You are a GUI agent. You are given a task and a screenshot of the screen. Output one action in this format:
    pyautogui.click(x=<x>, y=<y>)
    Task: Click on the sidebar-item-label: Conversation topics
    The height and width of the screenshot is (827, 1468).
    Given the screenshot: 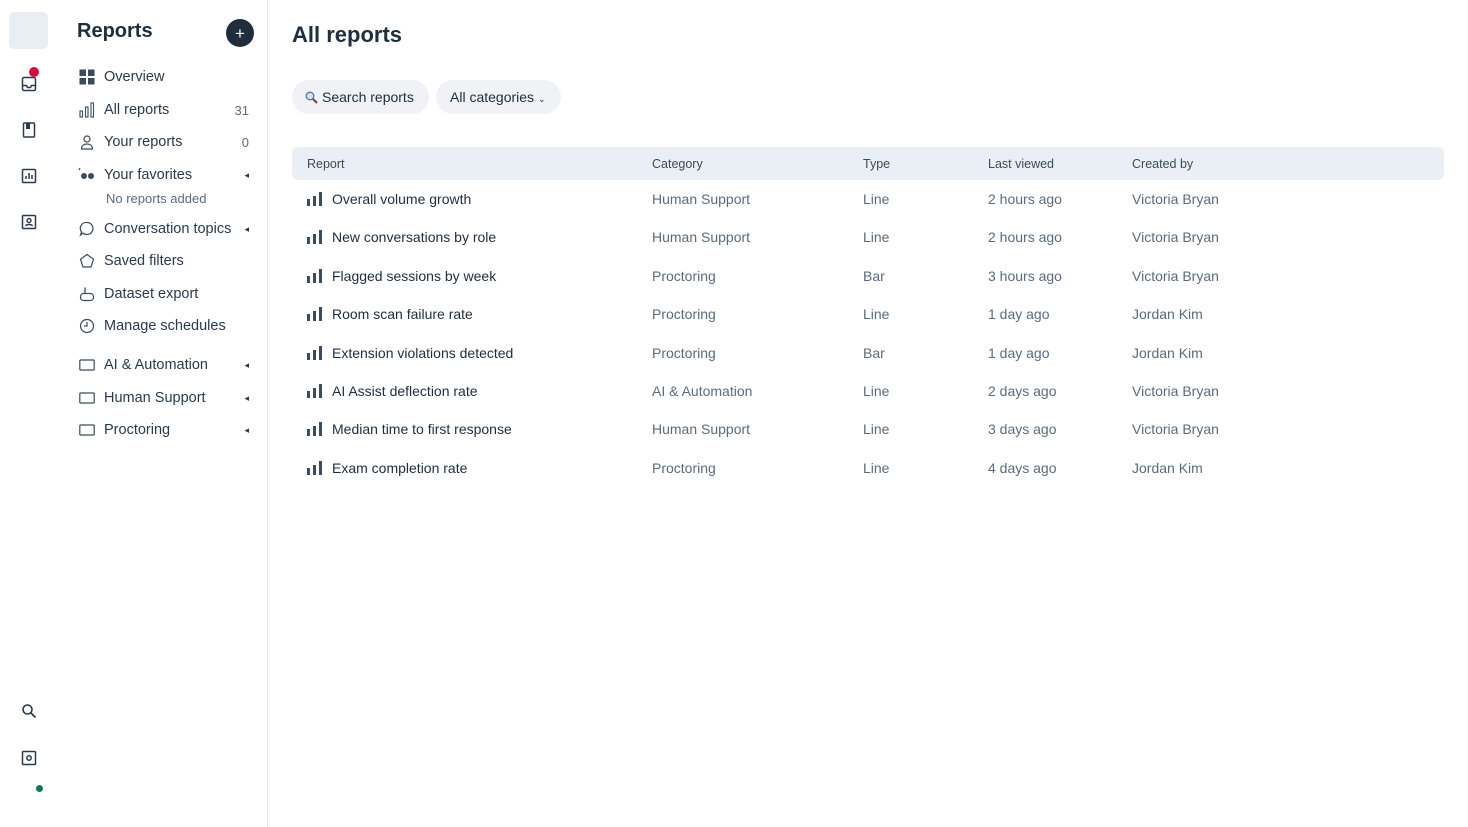 What is the action you would take?
    pyautogui.click(x=168, y=229)
    